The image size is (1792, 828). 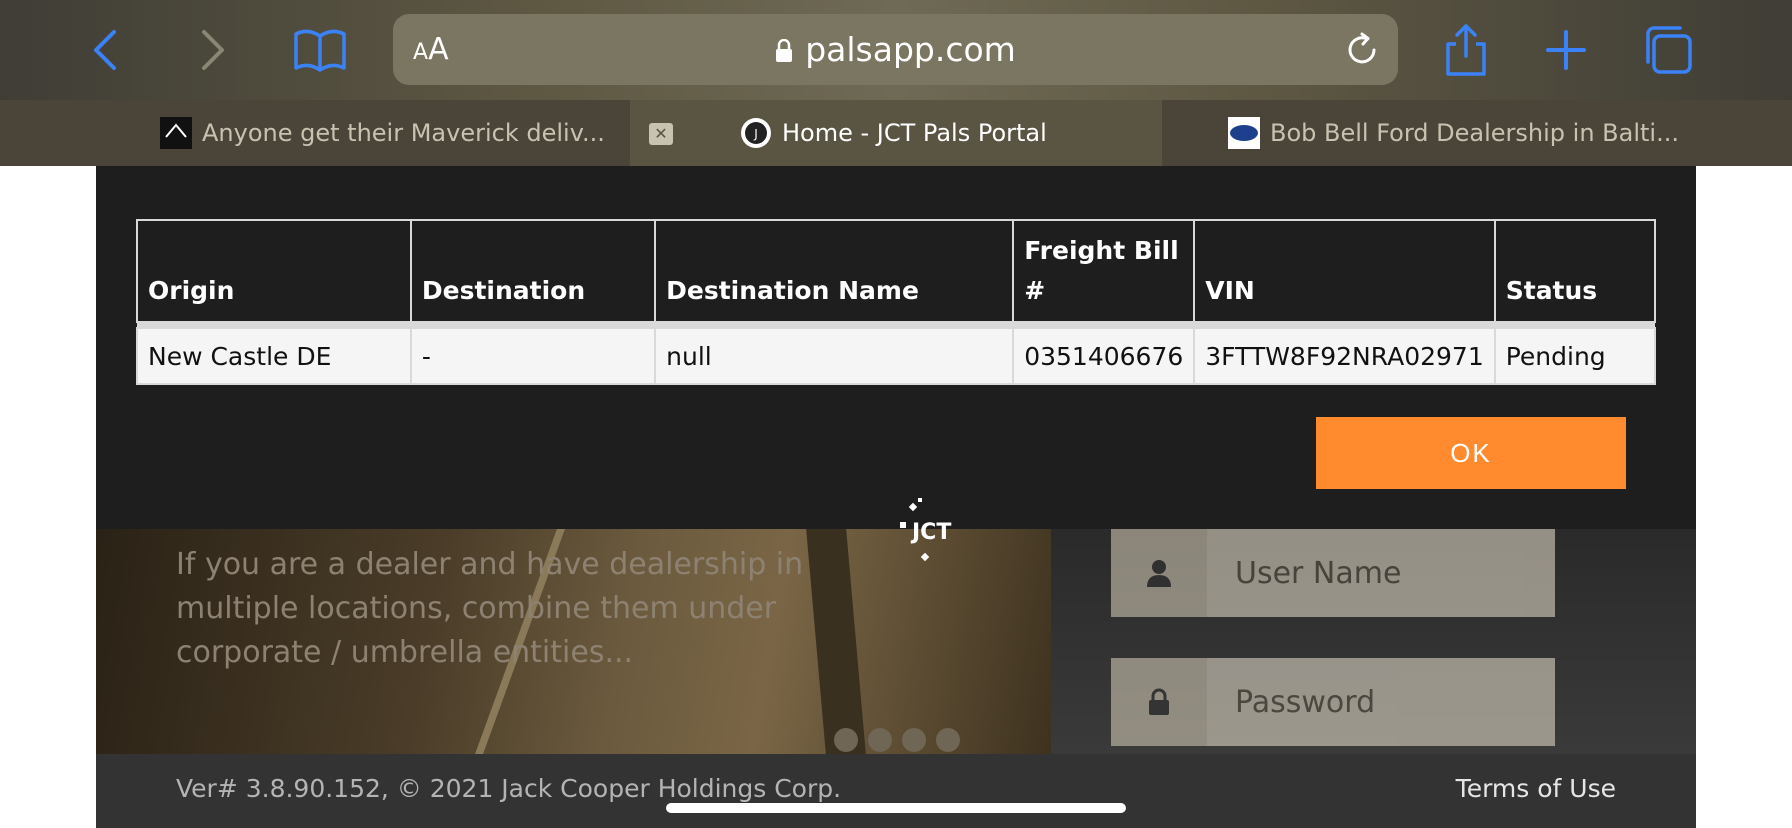 I want to click on jct-favicon-icon: J, so click(x=756, y=133).